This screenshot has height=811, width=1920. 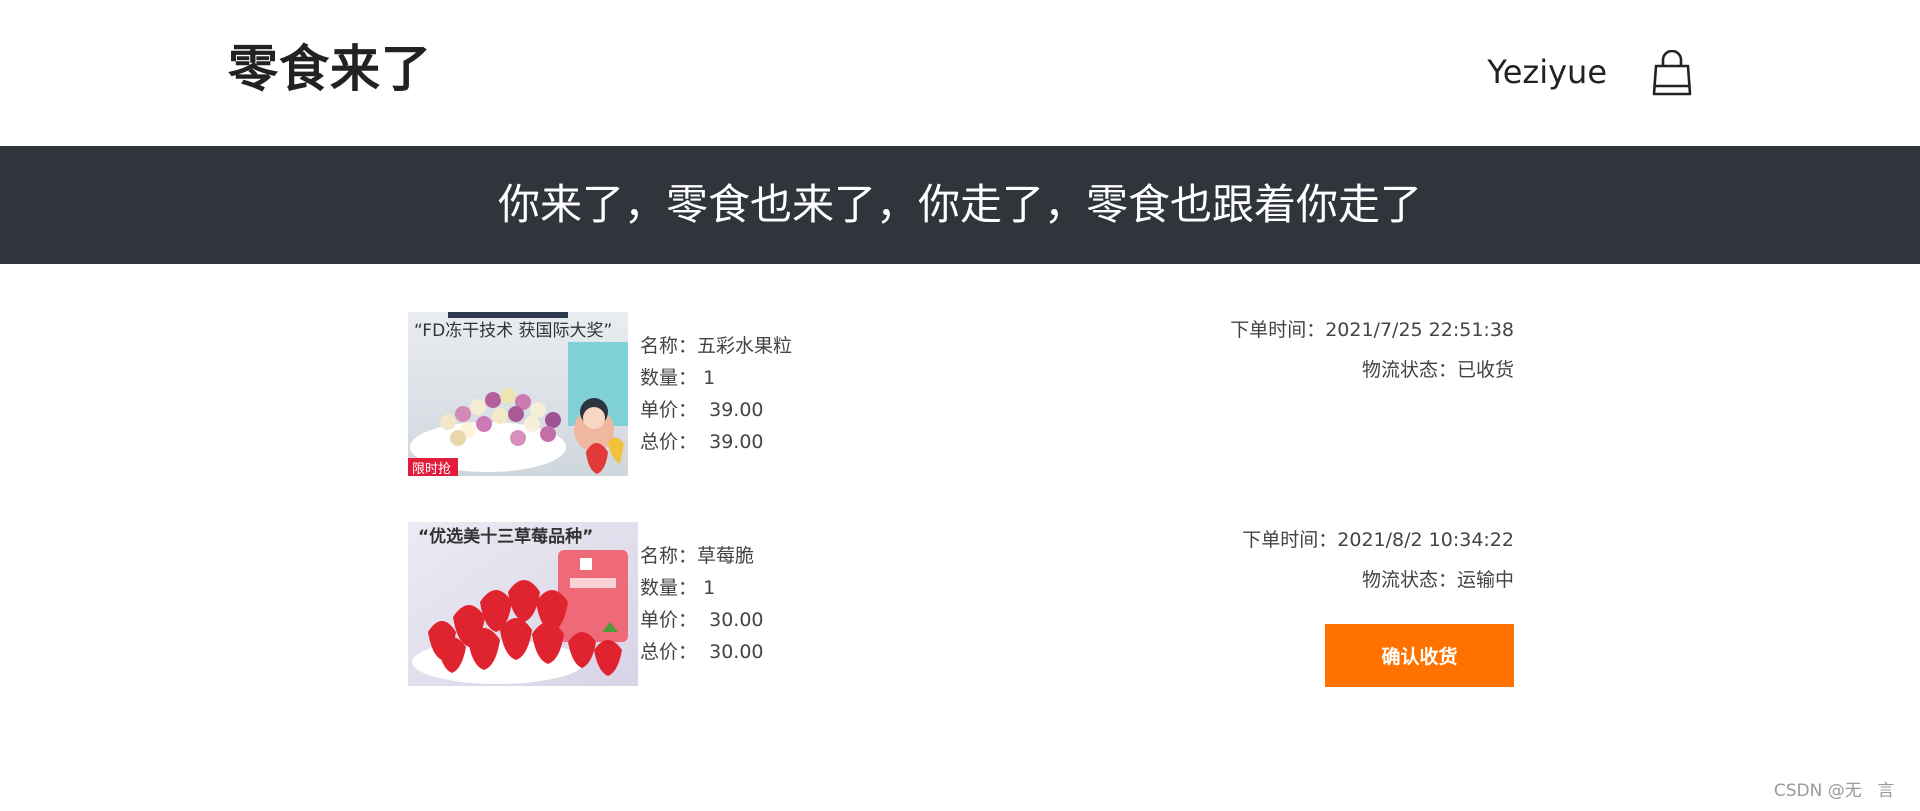 I want to click on image-caption: “优选美十三草莓品种”, so click(x=505, y=536).